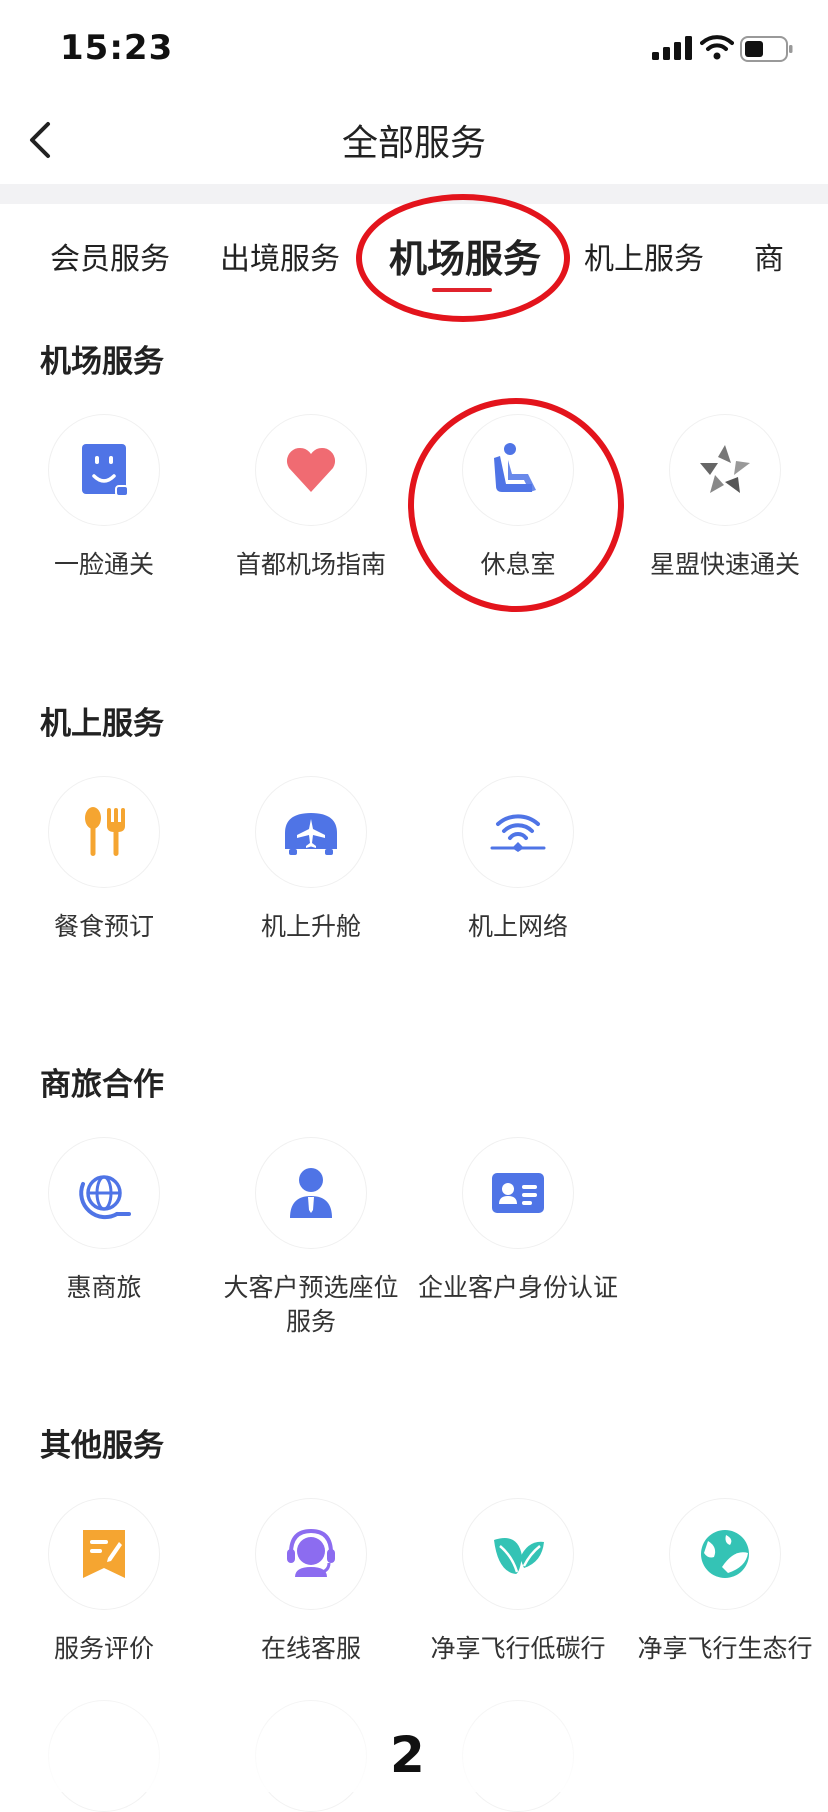 This screenshot has height=1812, width=828. I want to click on service-label: 首都机场指南, so click(310, 564).